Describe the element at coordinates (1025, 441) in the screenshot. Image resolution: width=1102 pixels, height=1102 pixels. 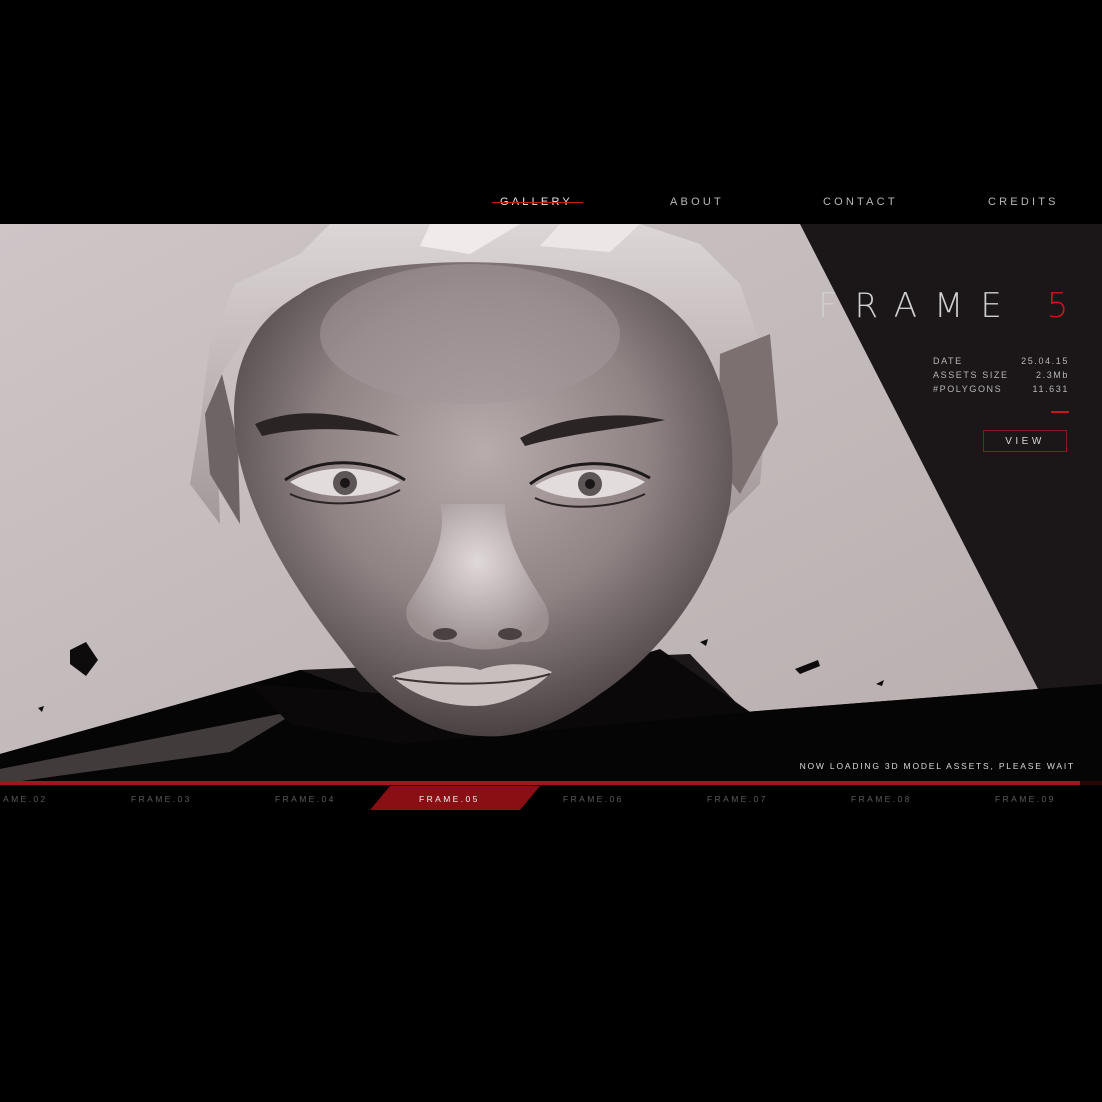
I see `view-button: VIEW` at that location.